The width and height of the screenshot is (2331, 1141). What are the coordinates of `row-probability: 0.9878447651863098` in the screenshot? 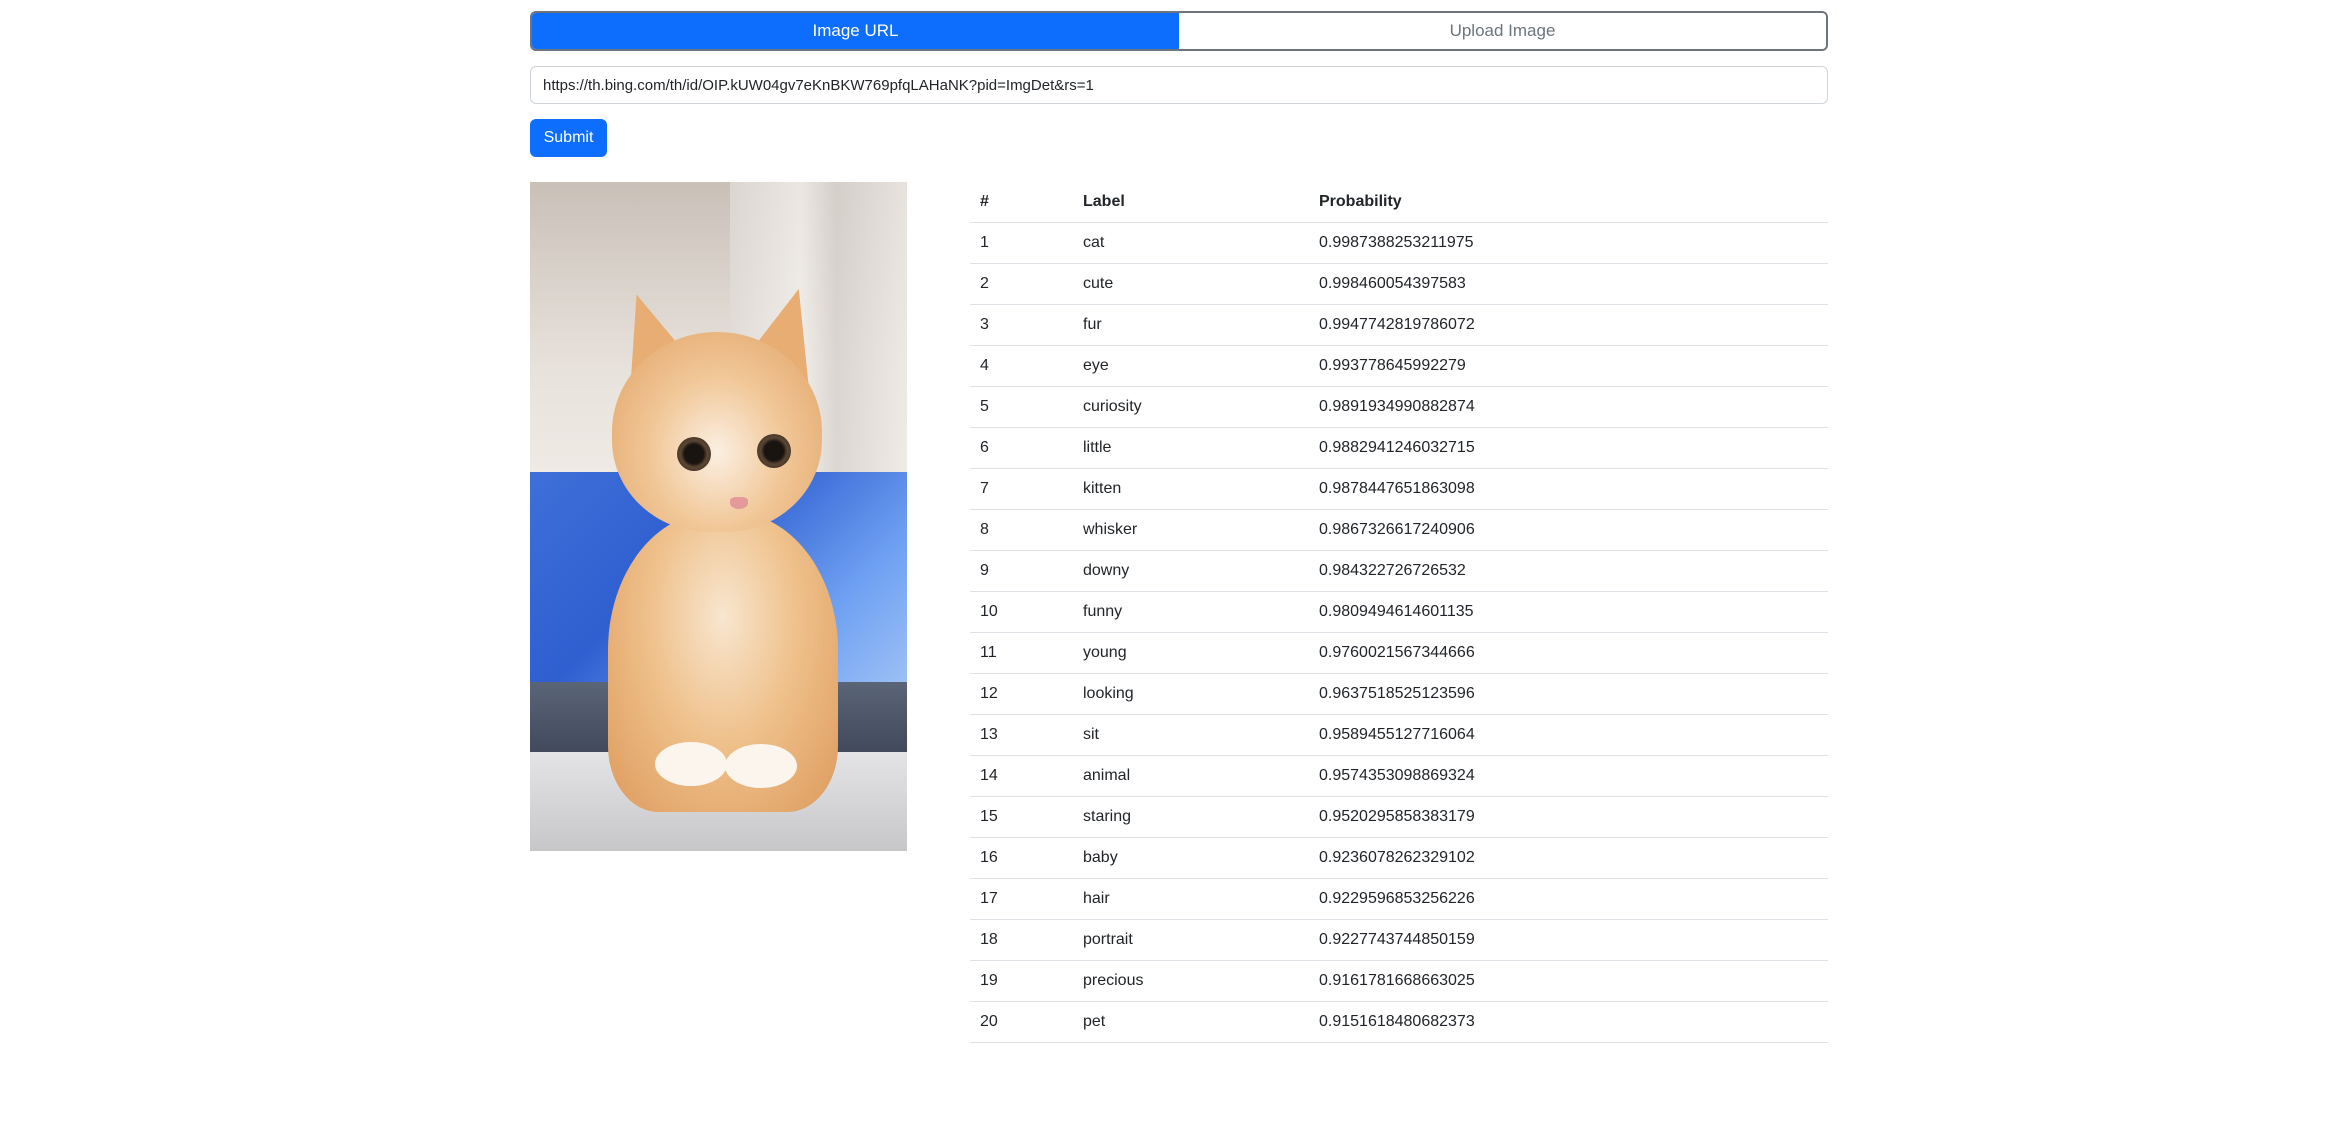 It's located at (1568, 489).